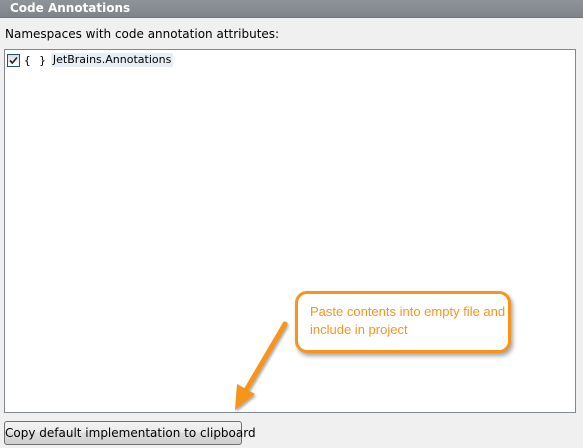 The width and height of the screenshot is (583, 448). Describe the element at coordinates (35, 60) in the screenshot. I see `namespace-icon: { }` at that location.